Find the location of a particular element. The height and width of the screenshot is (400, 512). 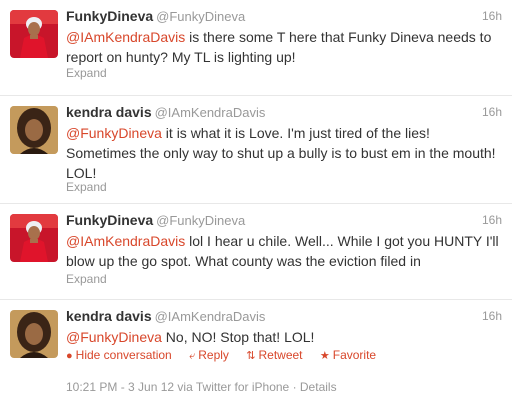

retweet-icon: ⇅ is located at coordinates (251, 356).